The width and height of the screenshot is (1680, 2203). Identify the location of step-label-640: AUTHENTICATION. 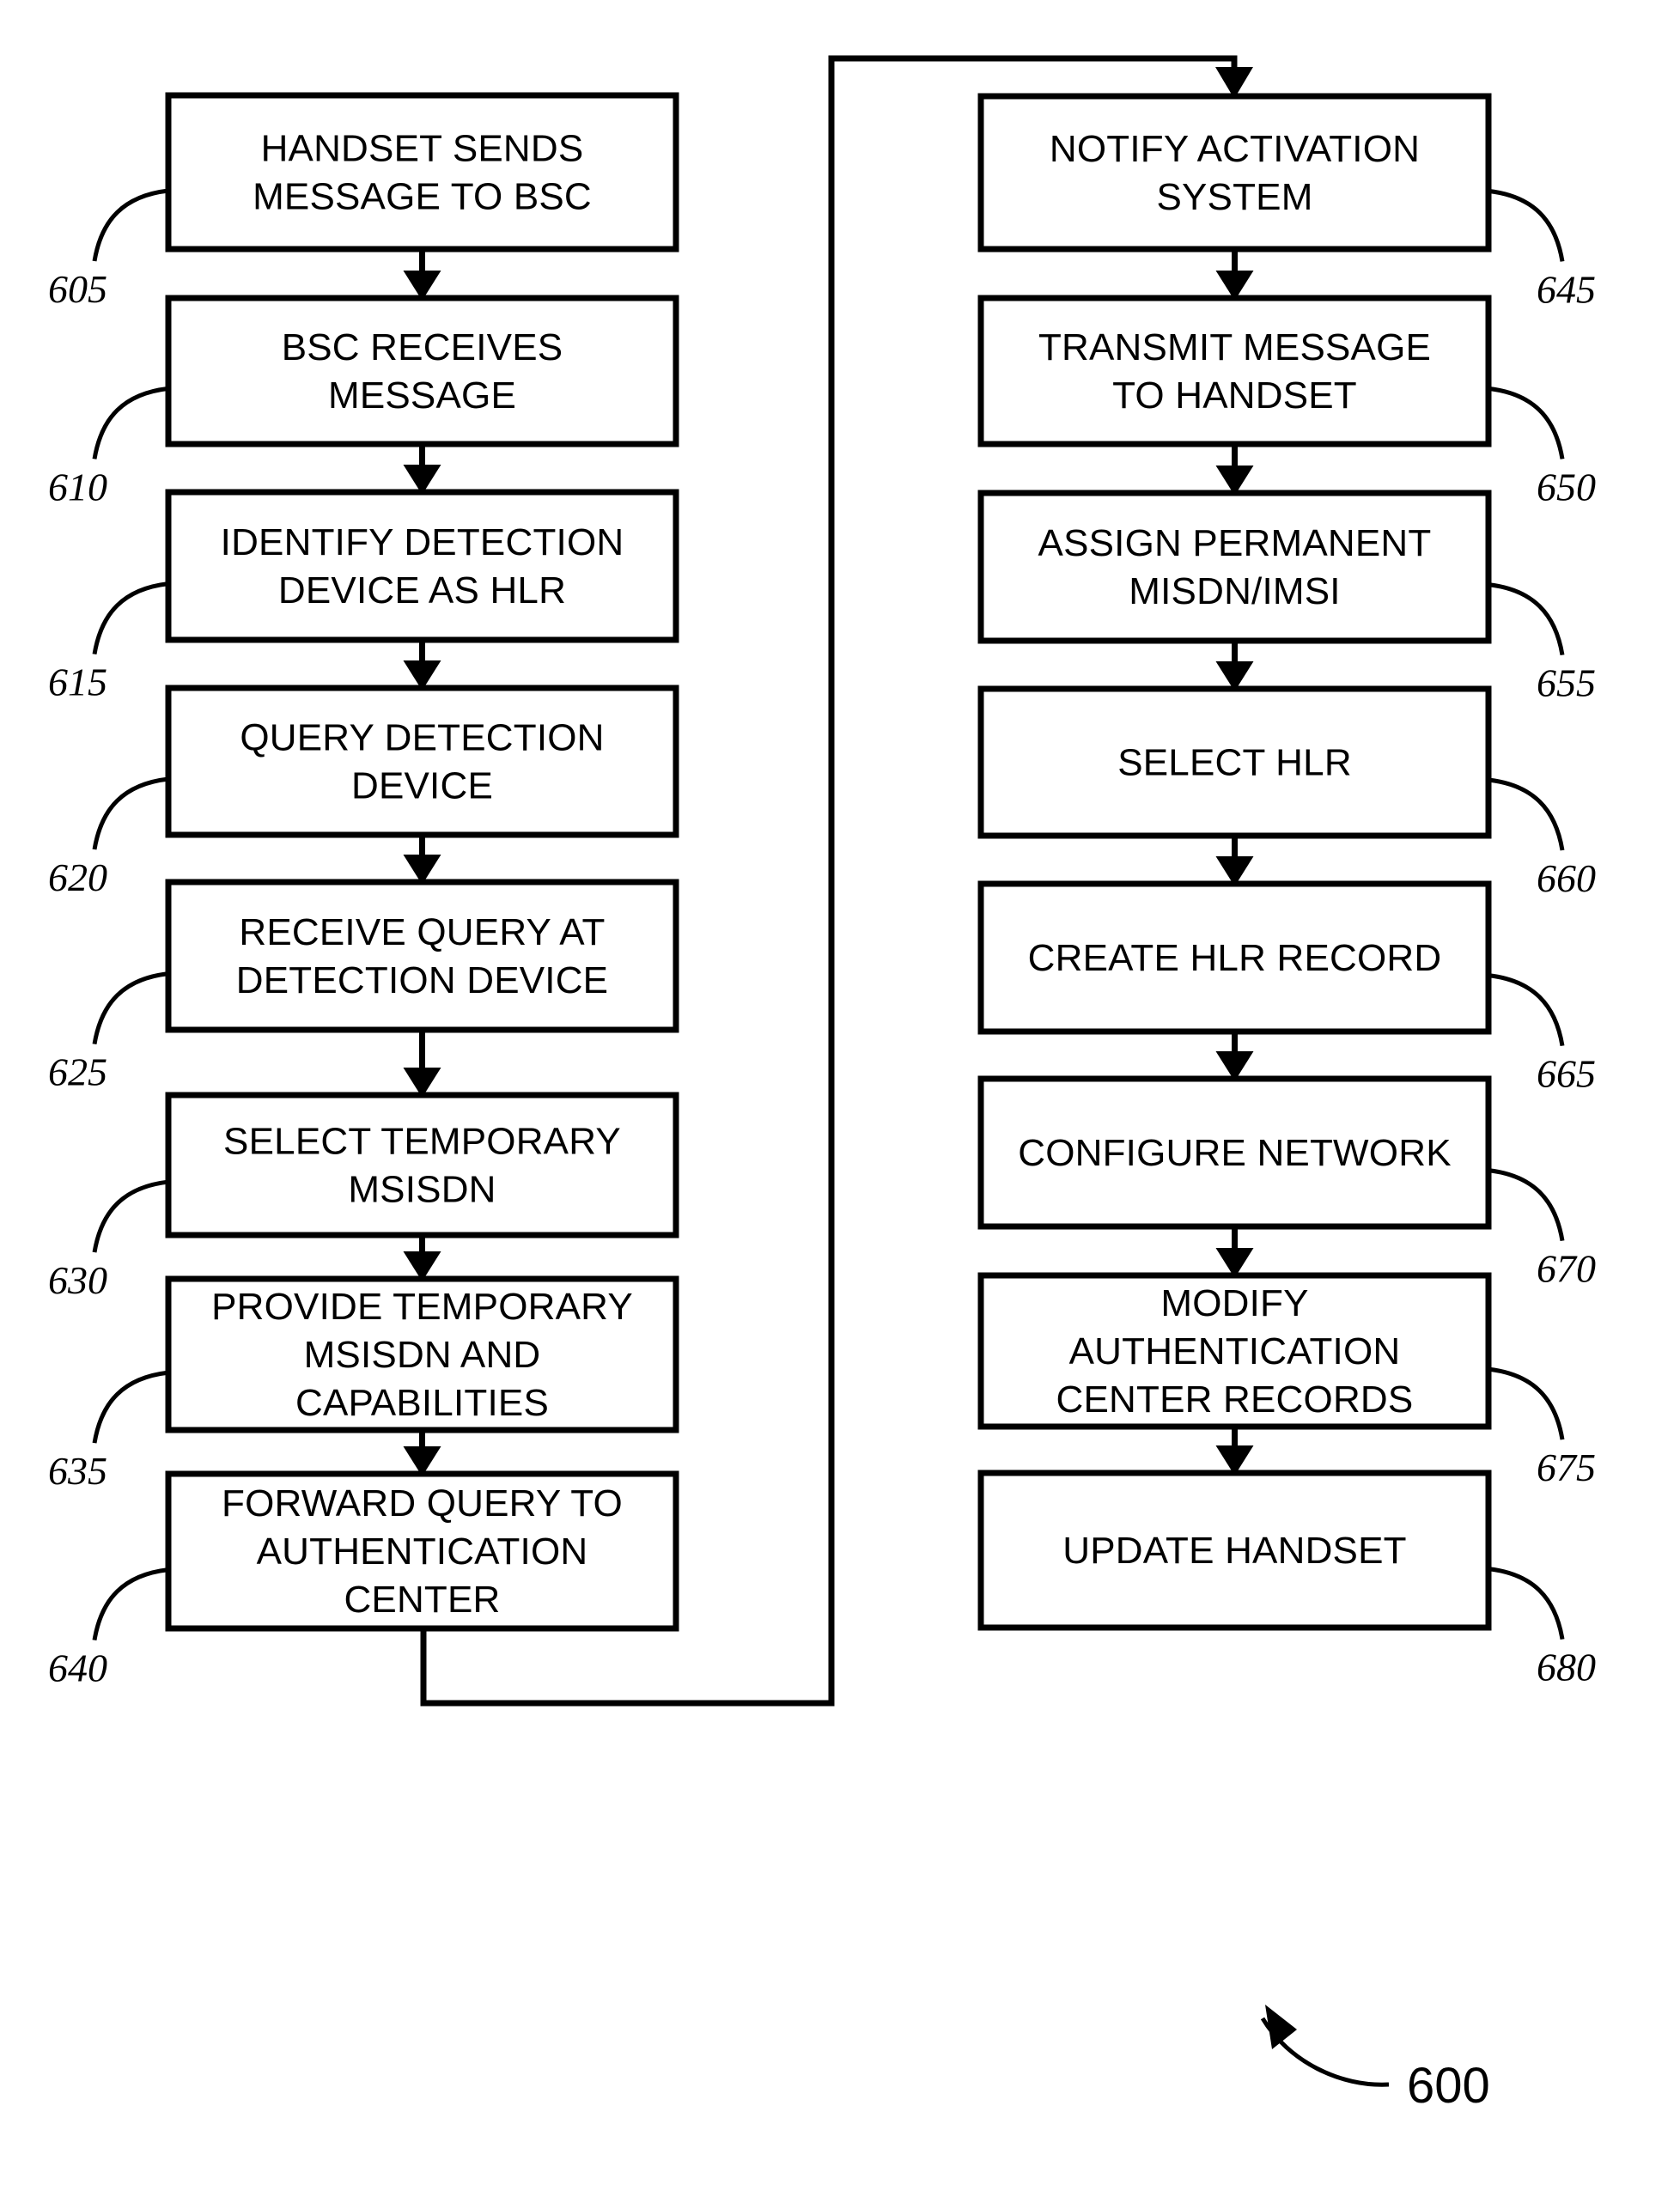
(423, 1552).